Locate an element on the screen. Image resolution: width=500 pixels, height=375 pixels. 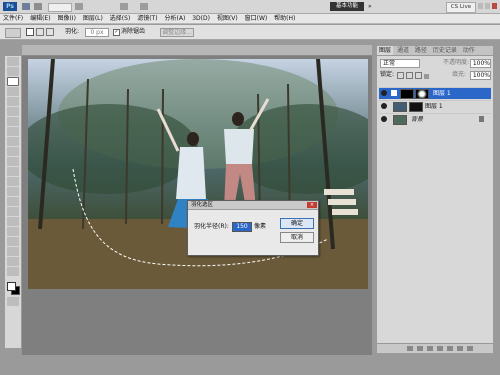
add-mask-icon is located at coordinates (430, 348).